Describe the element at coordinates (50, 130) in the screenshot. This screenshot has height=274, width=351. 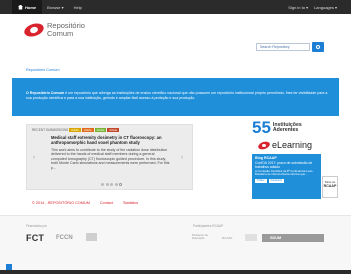
I see `carousel-label-text: RECENT SUBMISSIONS` at that location.